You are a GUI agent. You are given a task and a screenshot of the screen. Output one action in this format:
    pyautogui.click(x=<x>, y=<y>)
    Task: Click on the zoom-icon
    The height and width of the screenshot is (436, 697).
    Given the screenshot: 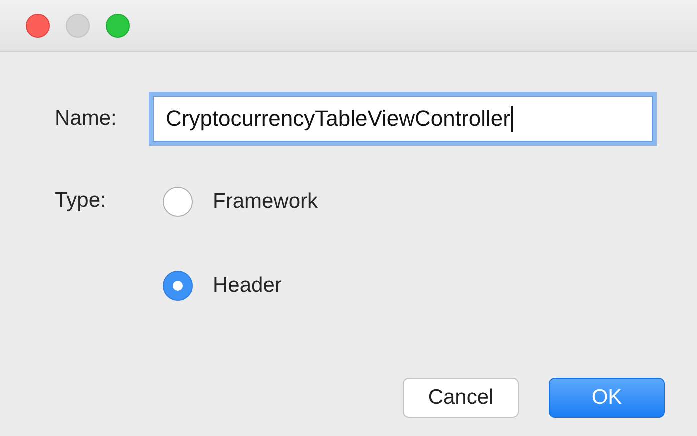 What is the action you would take?
    pyautogui.click(x=118, y=26)
    